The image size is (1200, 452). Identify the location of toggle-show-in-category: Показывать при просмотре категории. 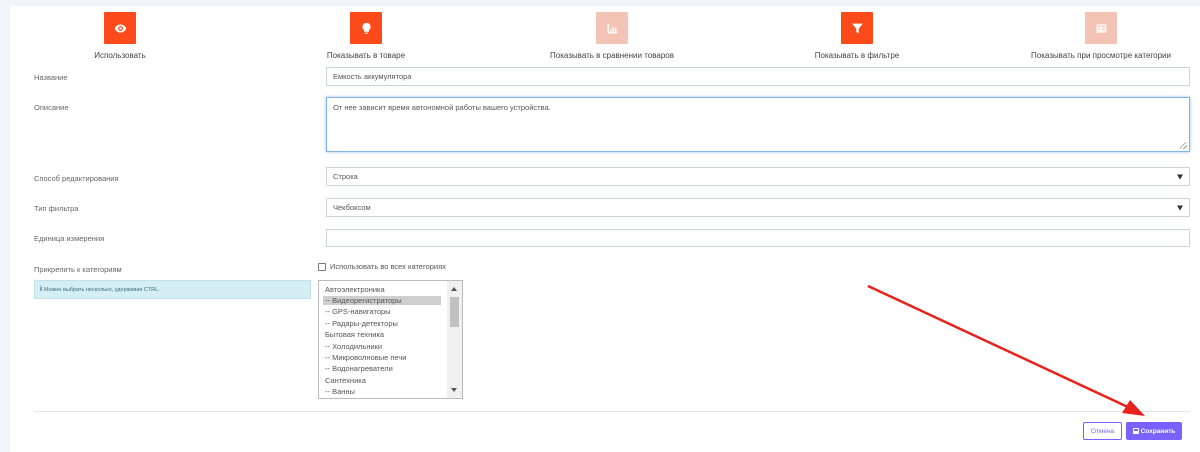
(1101, 36).